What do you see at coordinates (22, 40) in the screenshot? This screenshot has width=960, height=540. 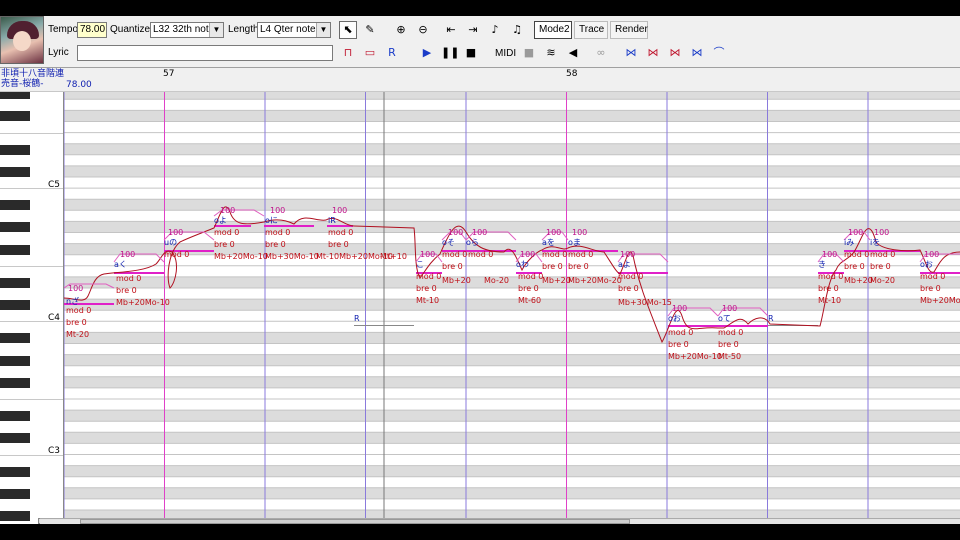 I see `voicebank-avatar` at bounding box center [22, 40].